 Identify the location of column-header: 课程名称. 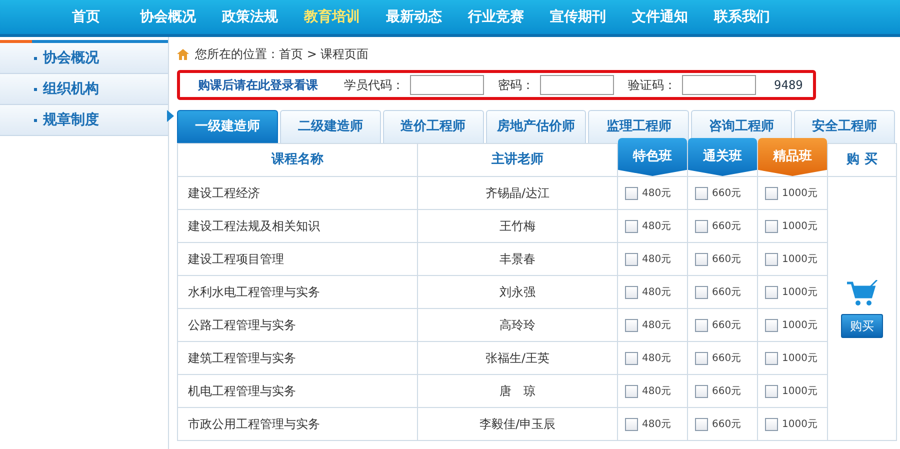
(298, 160).